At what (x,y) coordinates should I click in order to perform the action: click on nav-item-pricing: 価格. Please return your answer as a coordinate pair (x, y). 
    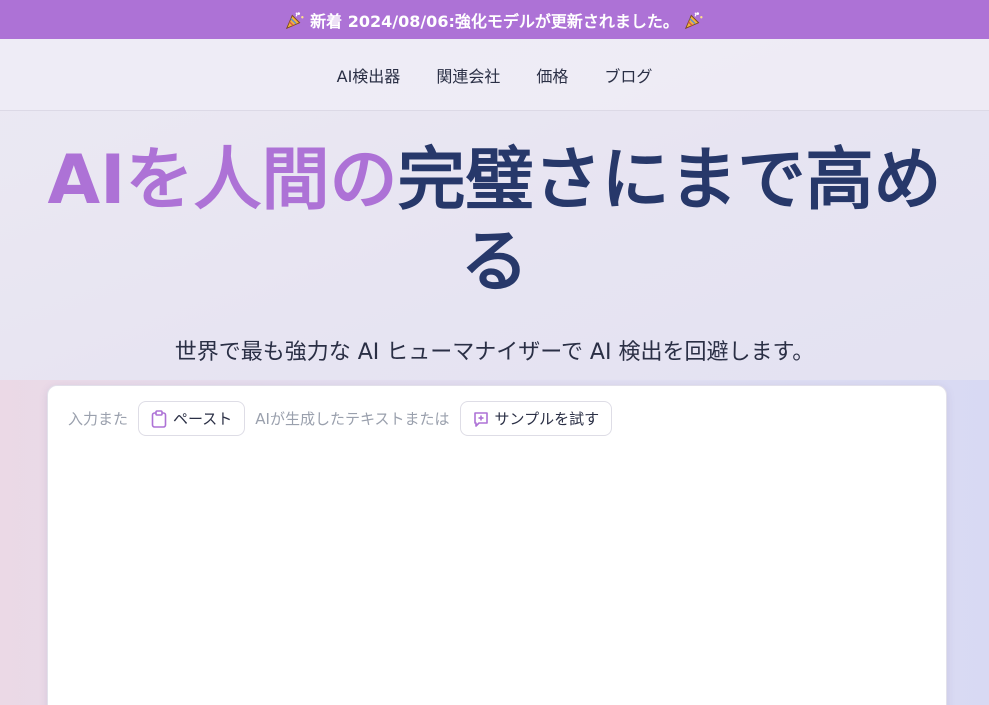
    Looking at the image, I should click on (552, 75).